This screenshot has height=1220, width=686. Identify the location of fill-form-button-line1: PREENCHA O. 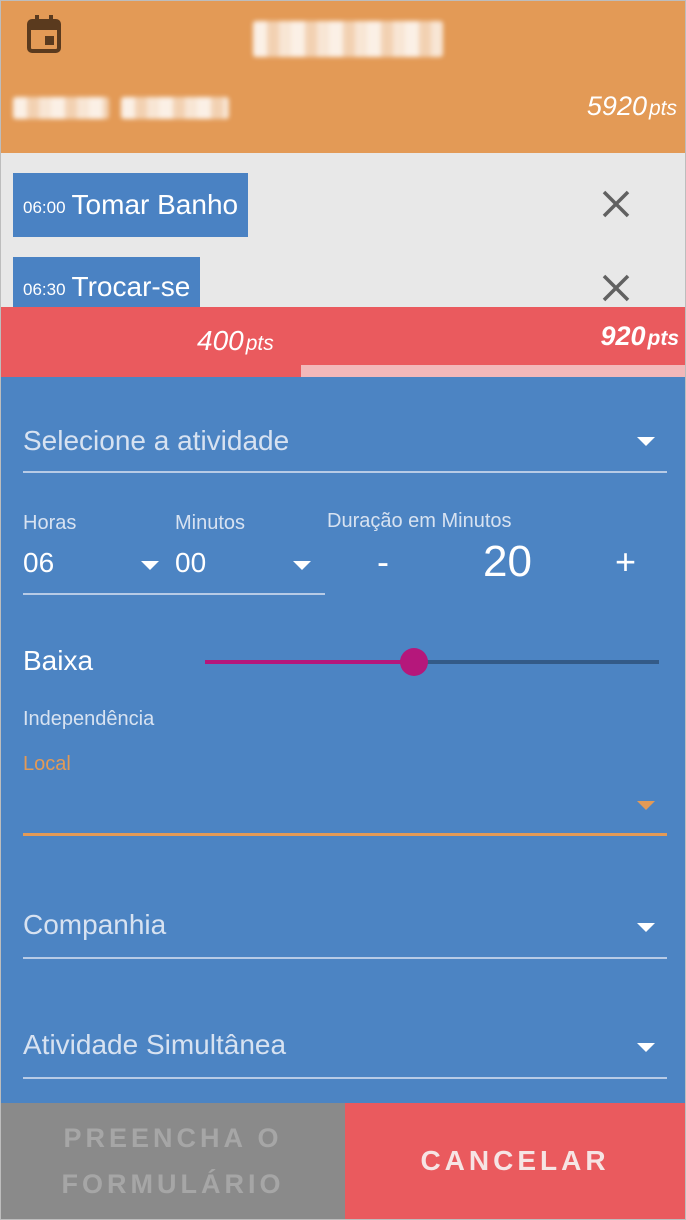
(173, 1138).